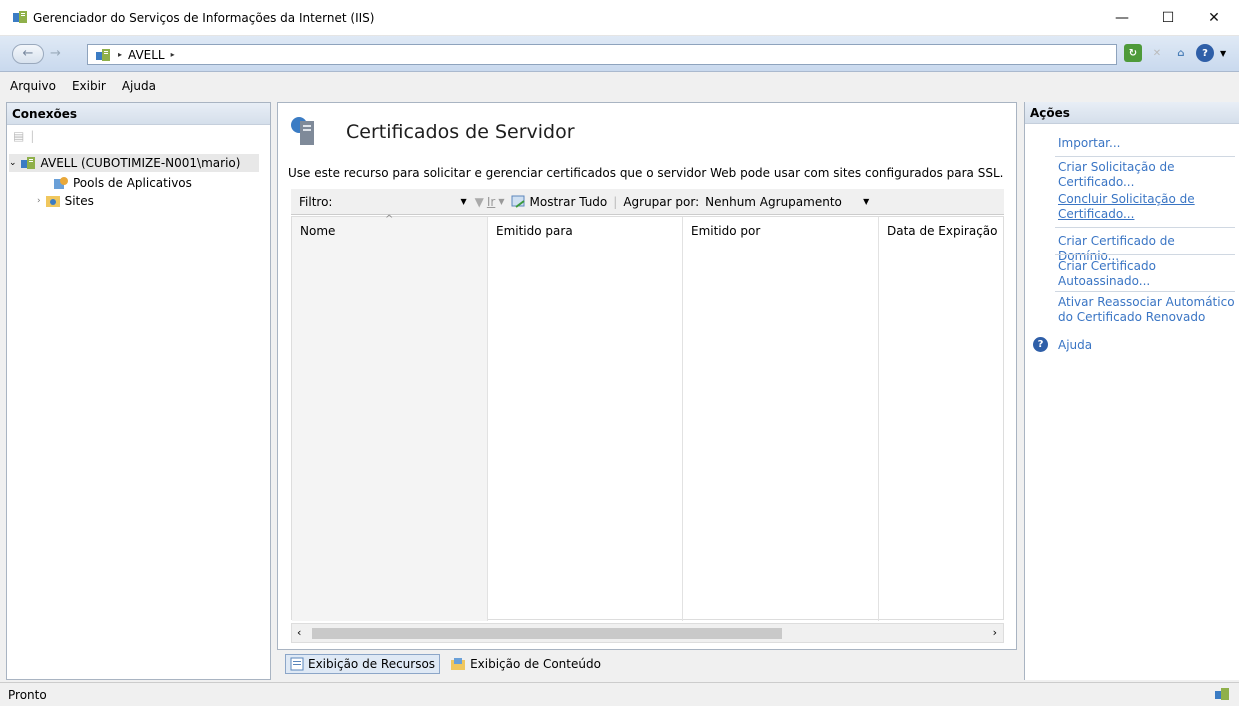 This screenshot has width=1239, height=706. I want to click on status-text: Pronto, so click(27, 694).